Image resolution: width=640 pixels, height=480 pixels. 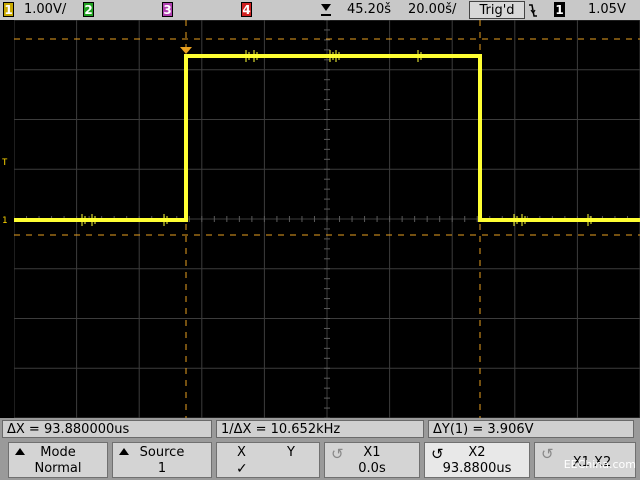 I want to click on trigger-source-indicator: 1, so click(x=559, y=9).